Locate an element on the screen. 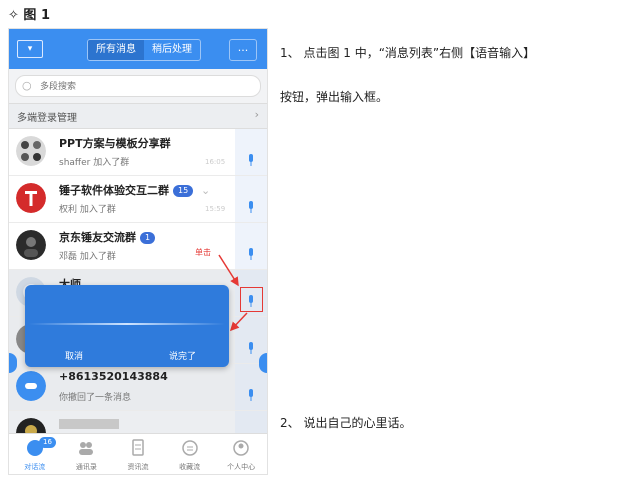 This screenshot has width=641, height=480. chat-row: 锤子软件体验交互二群 15 ⌄ 权利 加入了群 15:59 is located at coordinates (138, 199).